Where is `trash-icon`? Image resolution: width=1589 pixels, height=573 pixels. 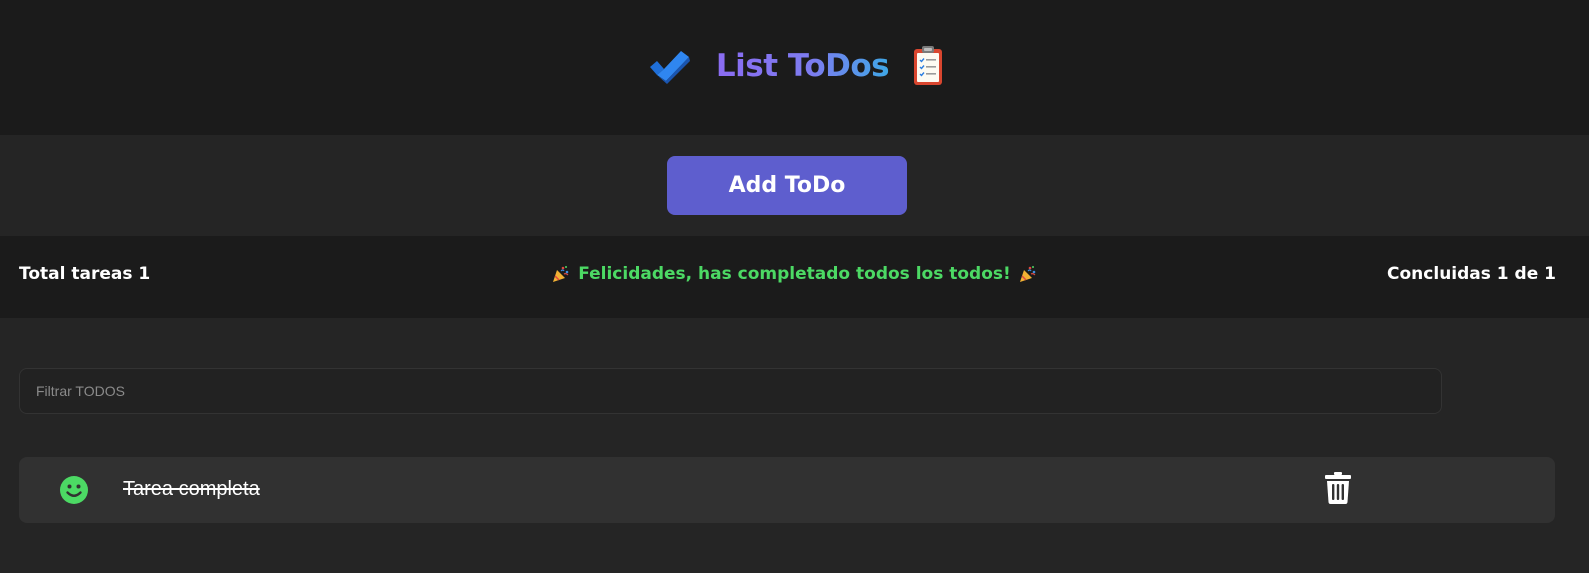
trash-icon is located at coordinates (1338, 488).